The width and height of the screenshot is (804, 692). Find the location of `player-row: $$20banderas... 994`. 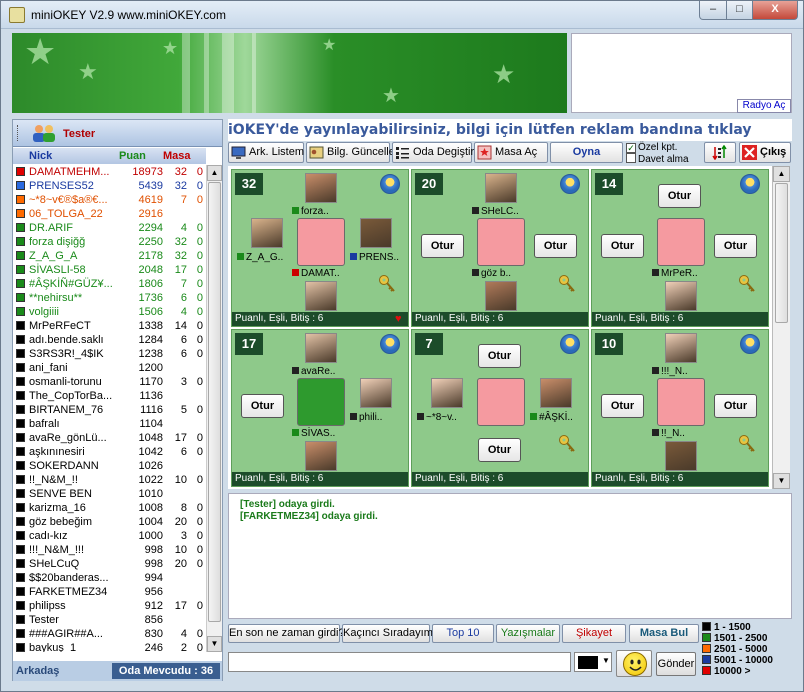

player-row: $$20banderas... 994 is located at coordinates (109, 578).